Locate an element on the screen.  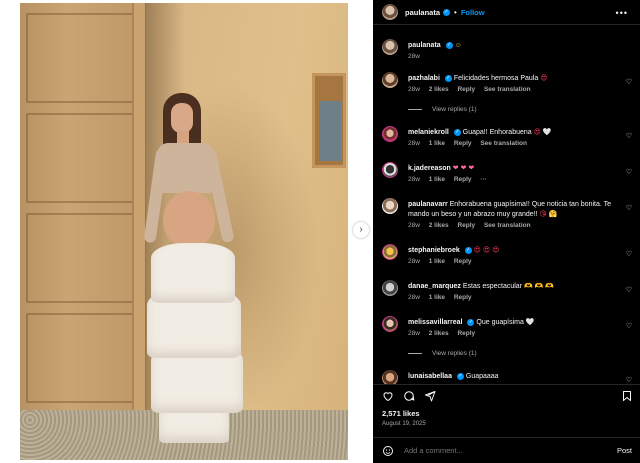
comment-text: Estas espectacular is located at coordinates (492, 286).